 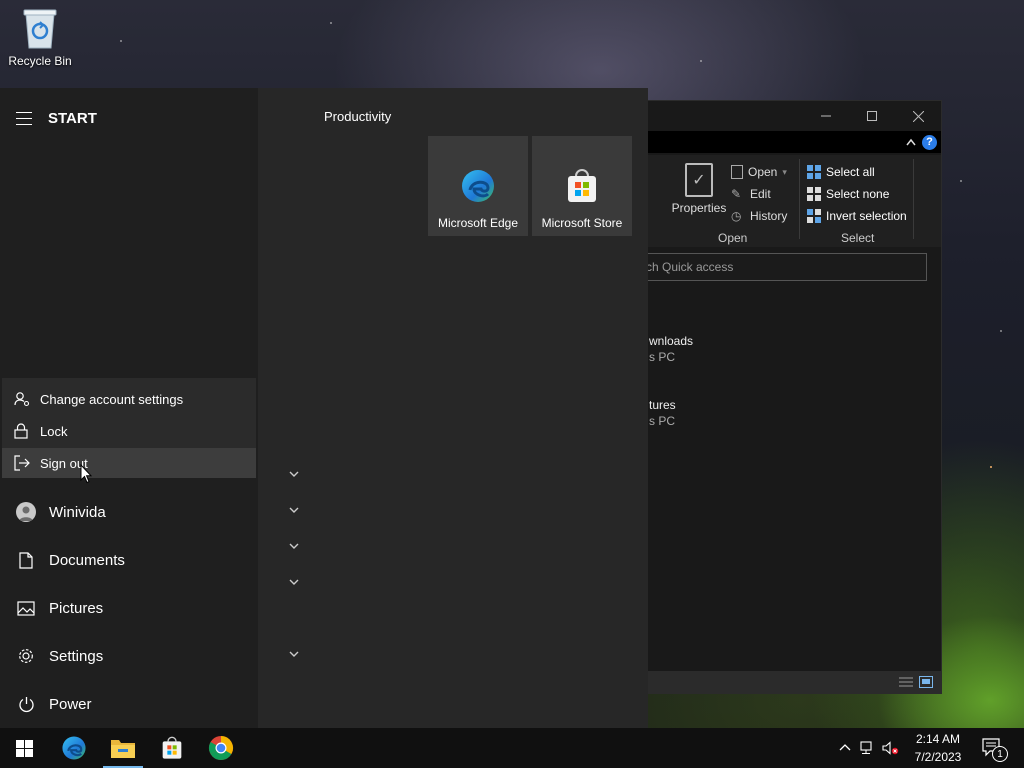 What do you see at coordinates (911, 142) in the screenshot?
I see `collapse-ribbon-chevron-icon` at bounding box center [911, 142].